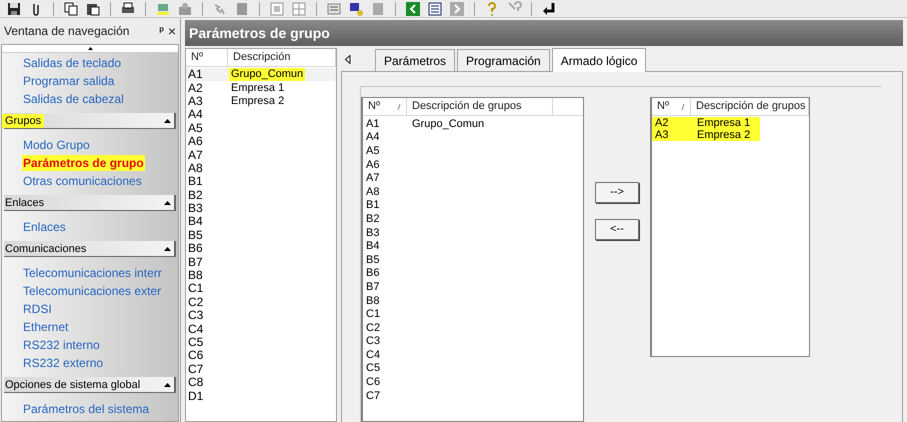 This screenshot has height=422, width=907. What do you see at coordinates (172, 31) in the screenshot?
I see `close-button: ×` at bounding box center [172, 31].